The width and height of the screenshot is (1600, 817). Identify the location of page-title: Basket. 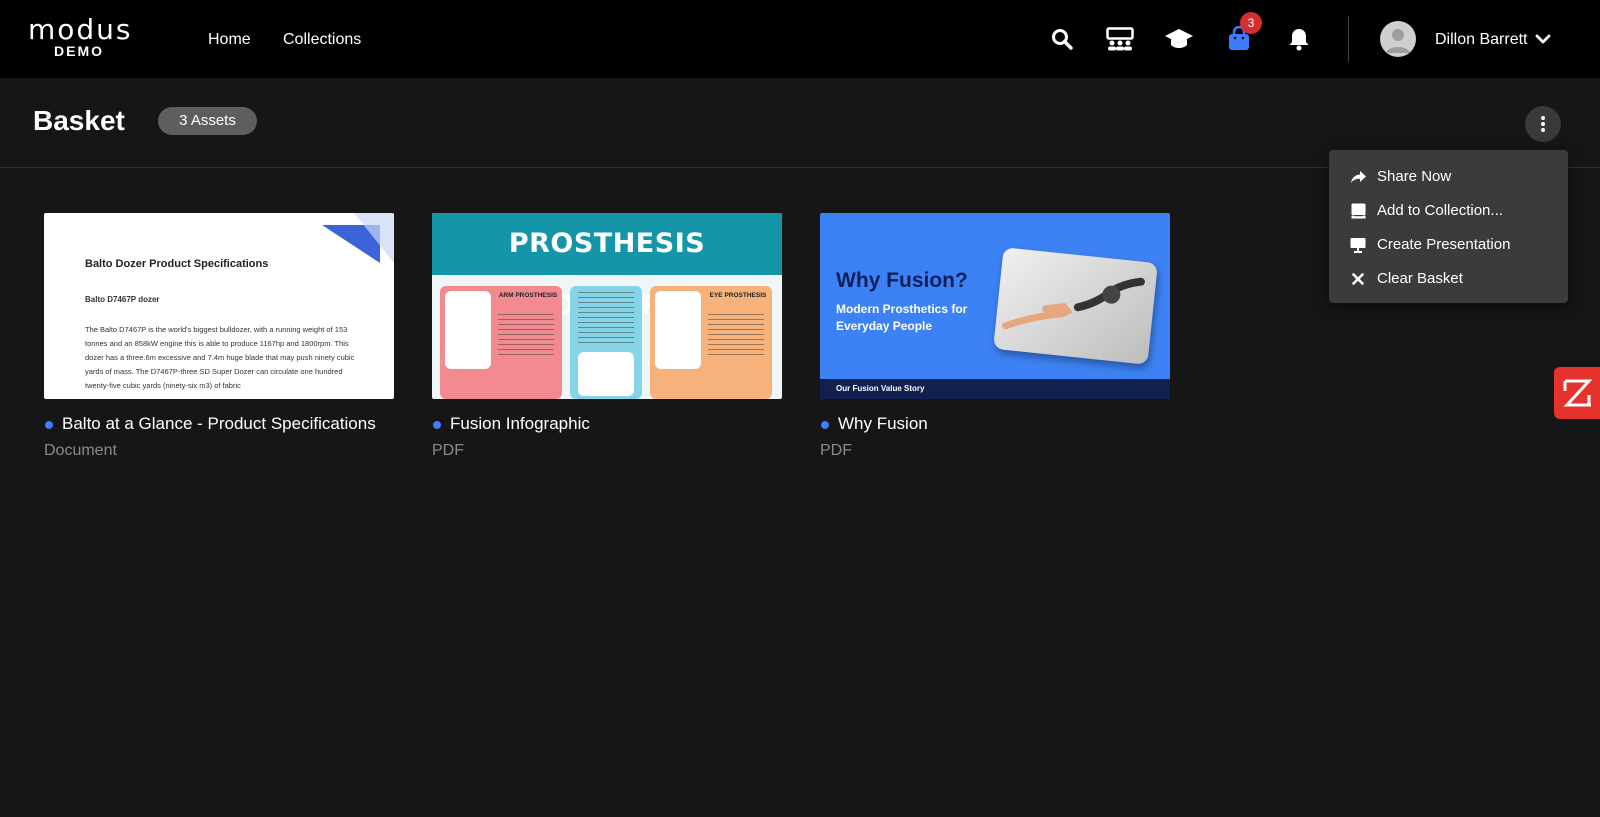
(79, 120).